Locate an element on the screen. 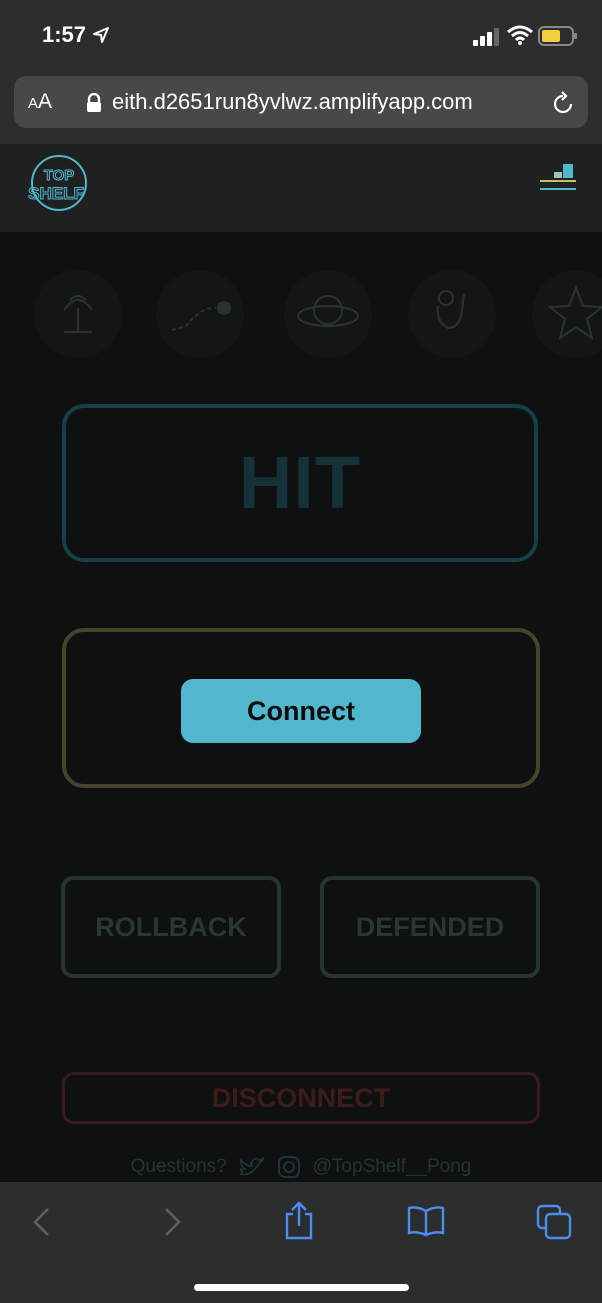 The height and width of the screenshot is (1303, 602). back-icon is located at coordinates (42, 1222).